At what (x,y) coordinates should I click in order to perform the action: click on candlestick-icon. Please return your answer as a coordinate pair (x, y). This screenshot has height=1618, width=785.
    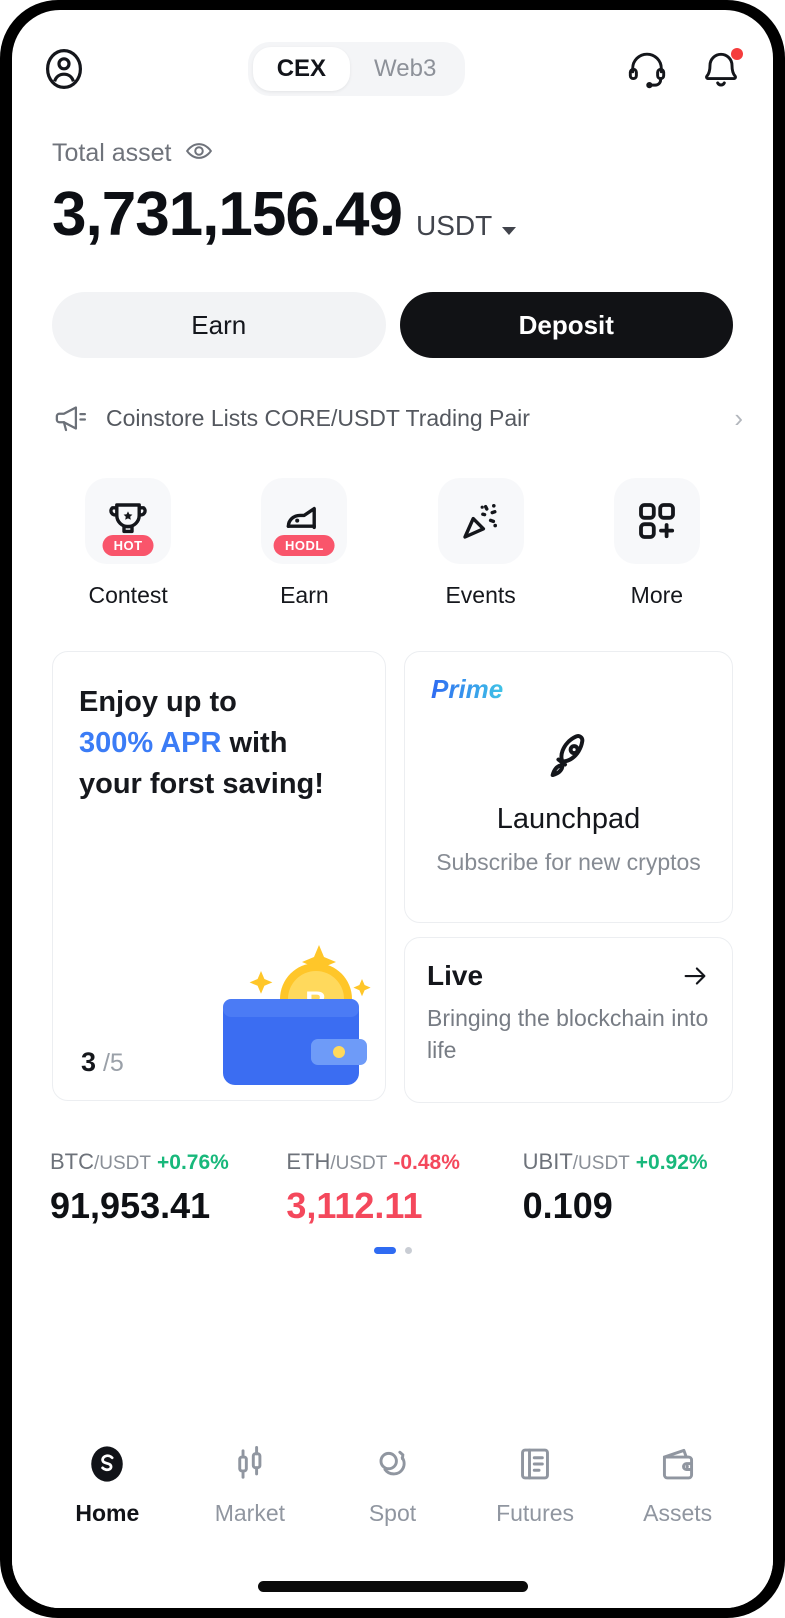
    Looking at the image, I should click on (250, 1462).